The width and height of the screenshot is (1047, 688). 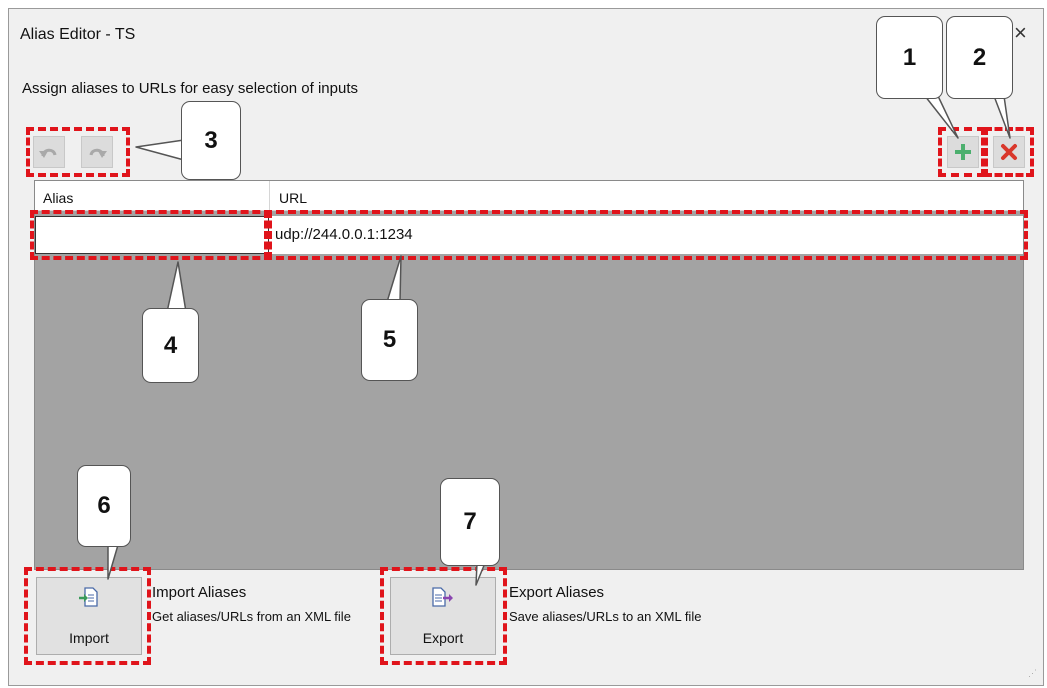 I want to click on callout-3: 3, so click(x=211, y=140).